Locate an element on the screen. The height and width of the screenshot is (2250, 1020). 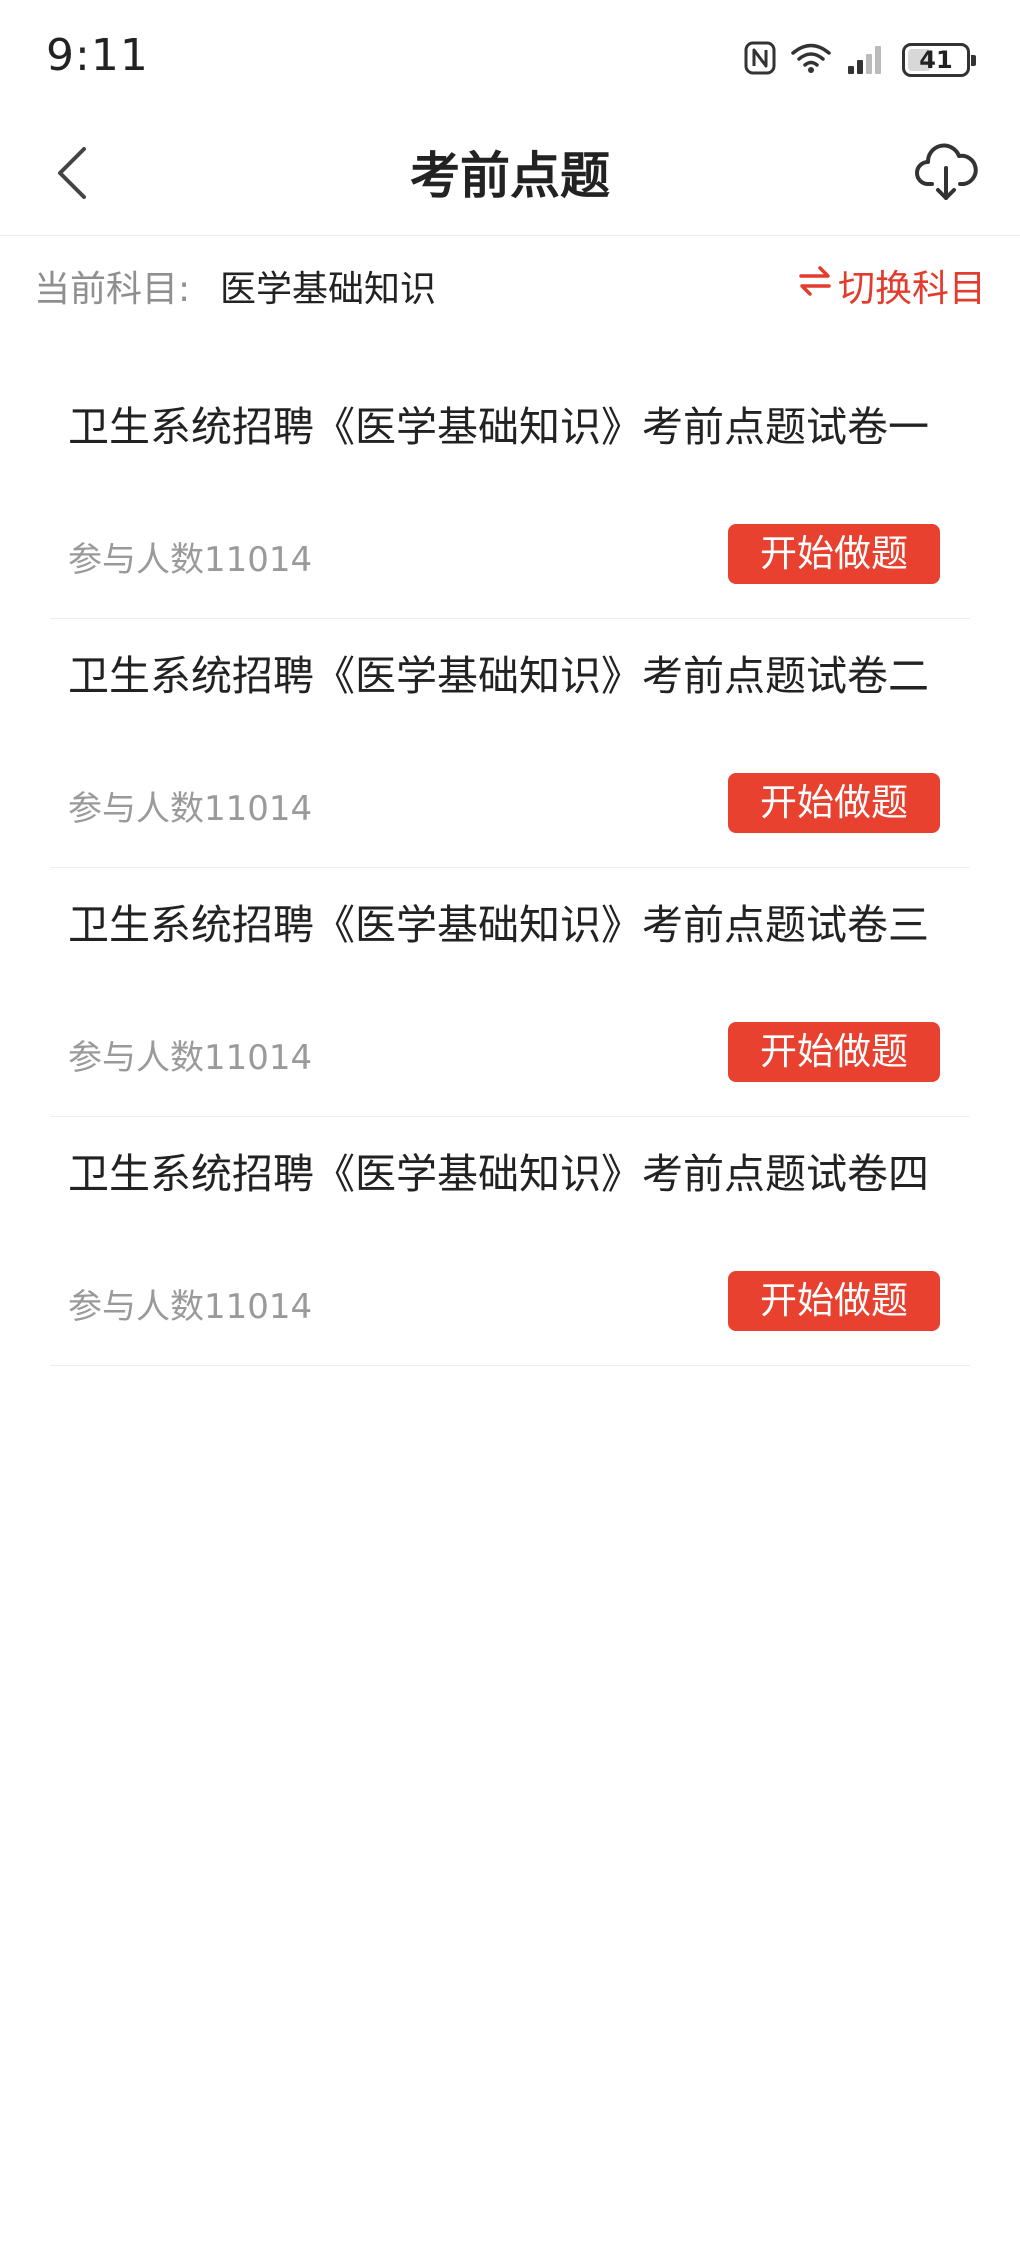
swap-arrows-icon is located at coordinates (815, 285).